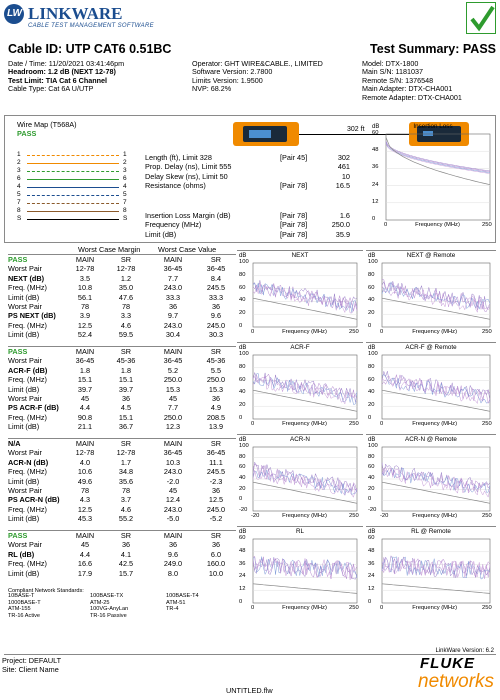  I want to click on table-cell: 4.6, so click(126, 509).